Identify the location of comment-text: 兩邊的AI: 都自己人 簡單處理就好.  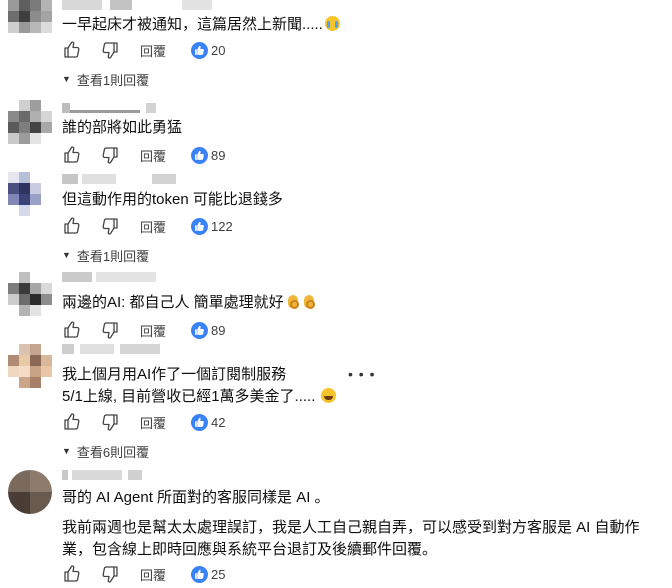
(189, 303).